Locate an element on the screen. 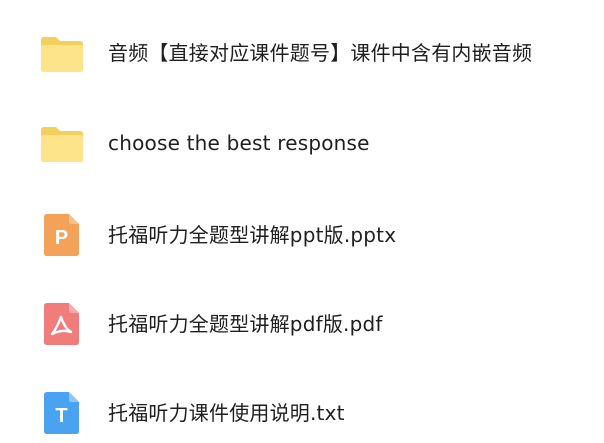 The width and height of the screenshot is (604, 443). file-name: 托福听力课件使用说明.txt is located at coordinates (226, 413).